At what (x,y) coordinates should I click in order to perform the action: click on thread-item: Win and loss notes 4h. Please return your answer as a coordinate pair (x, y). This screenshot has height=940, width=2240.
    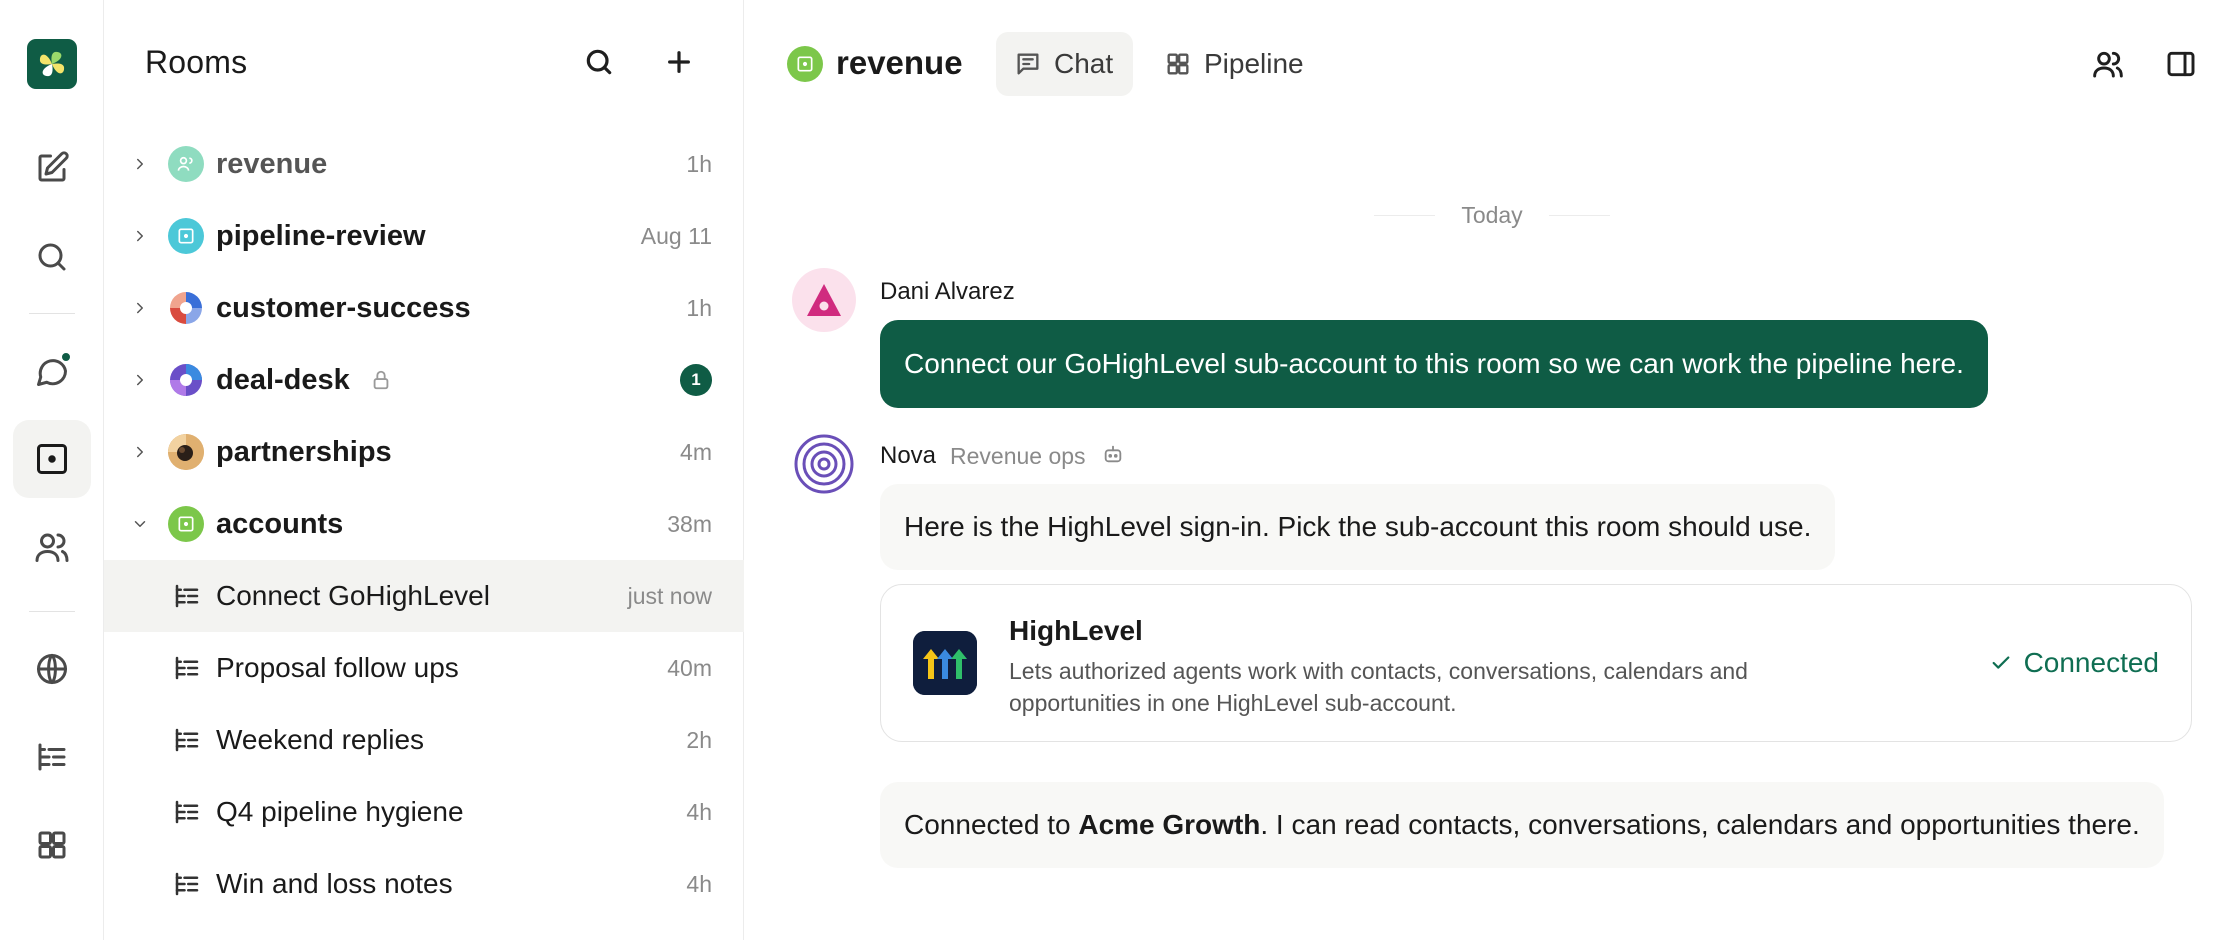
    Looking at the image, I should click on (424, 884).